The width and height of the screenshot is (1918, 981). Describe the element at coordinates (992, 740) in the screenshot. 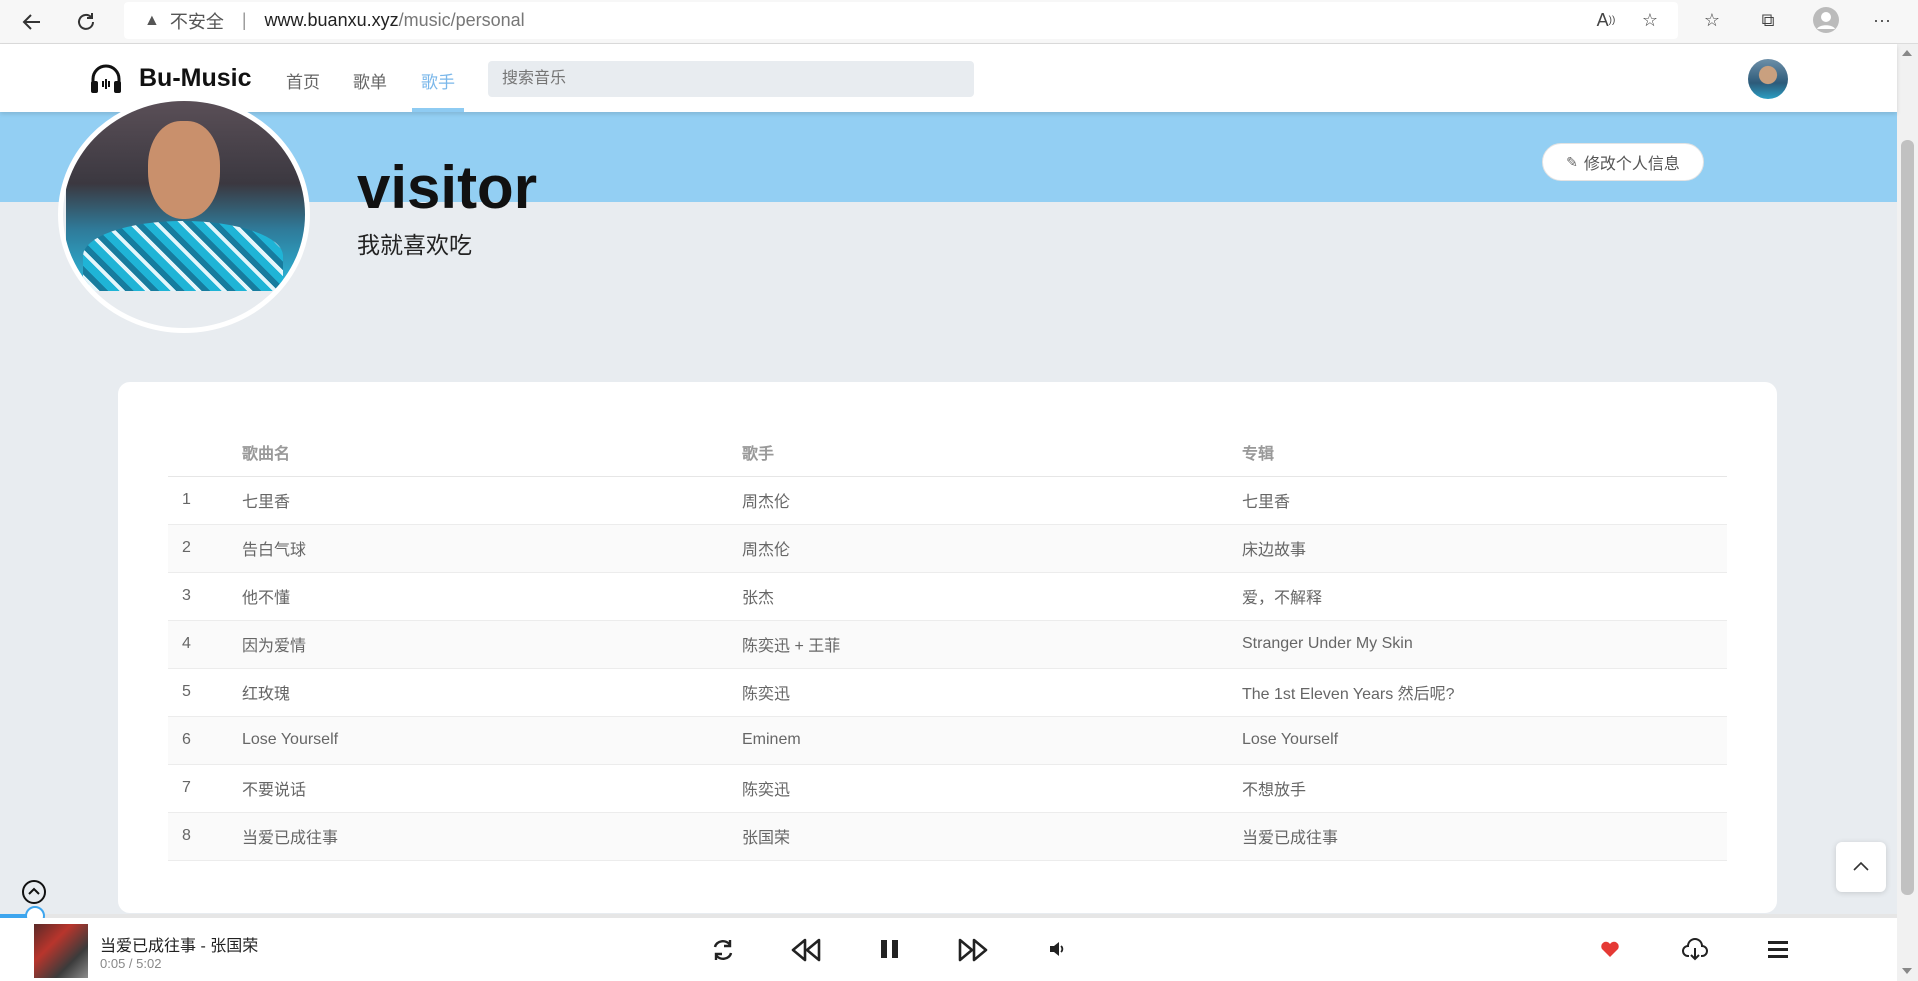

I see `row-artist: Eminem` at that location.